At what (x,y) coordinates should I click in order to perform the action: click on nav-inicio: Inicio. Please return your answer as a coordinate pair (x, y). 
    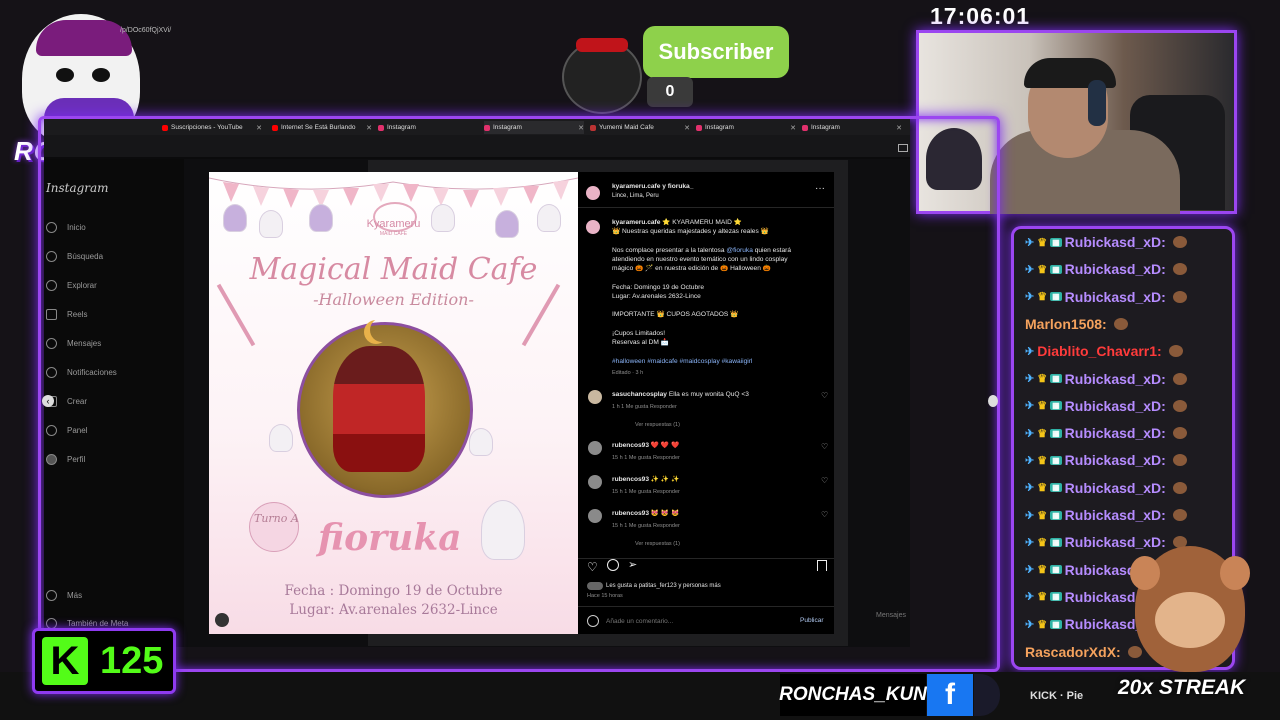
    Looking at the image, I should click on (66, 227).